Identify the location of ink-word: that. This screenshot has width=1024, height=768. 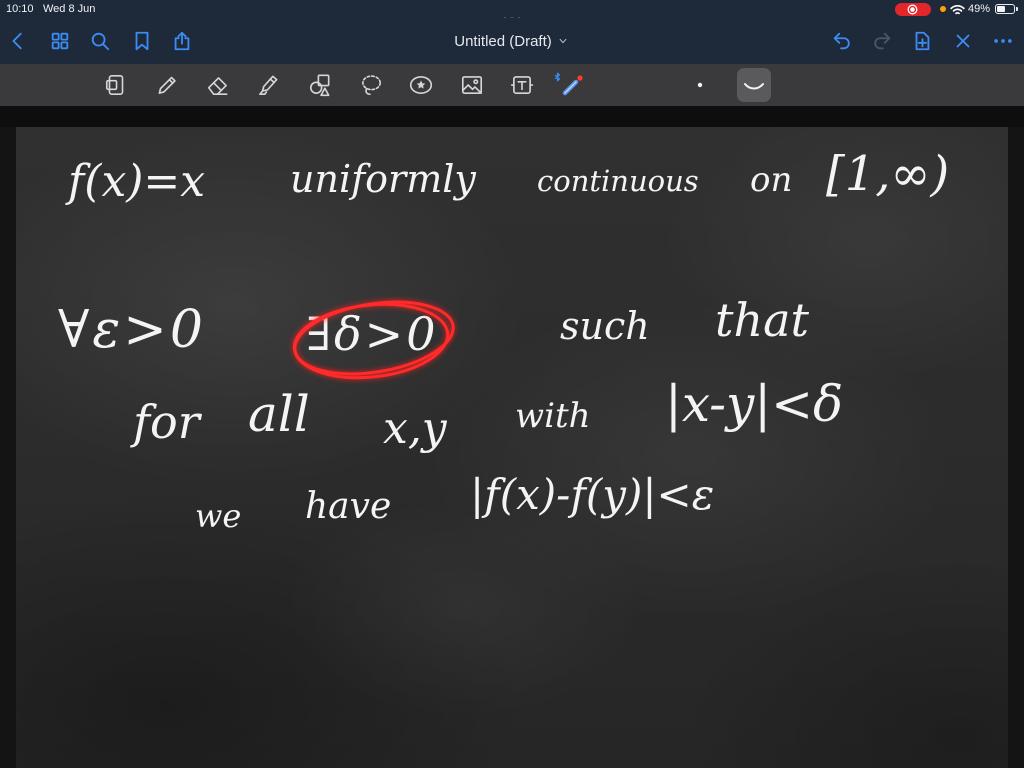
(762, 320).